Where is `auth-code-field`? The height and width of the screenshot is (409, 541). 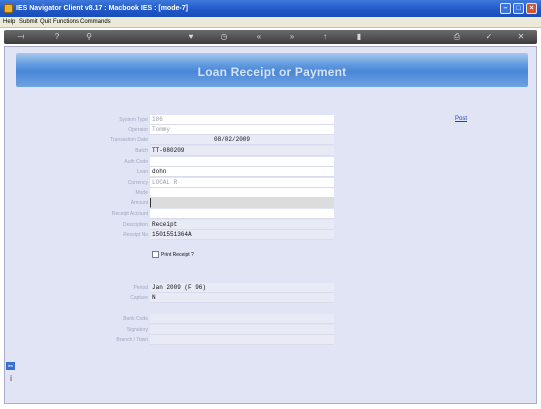
auth-code-field is located at coordinates (242, 162).